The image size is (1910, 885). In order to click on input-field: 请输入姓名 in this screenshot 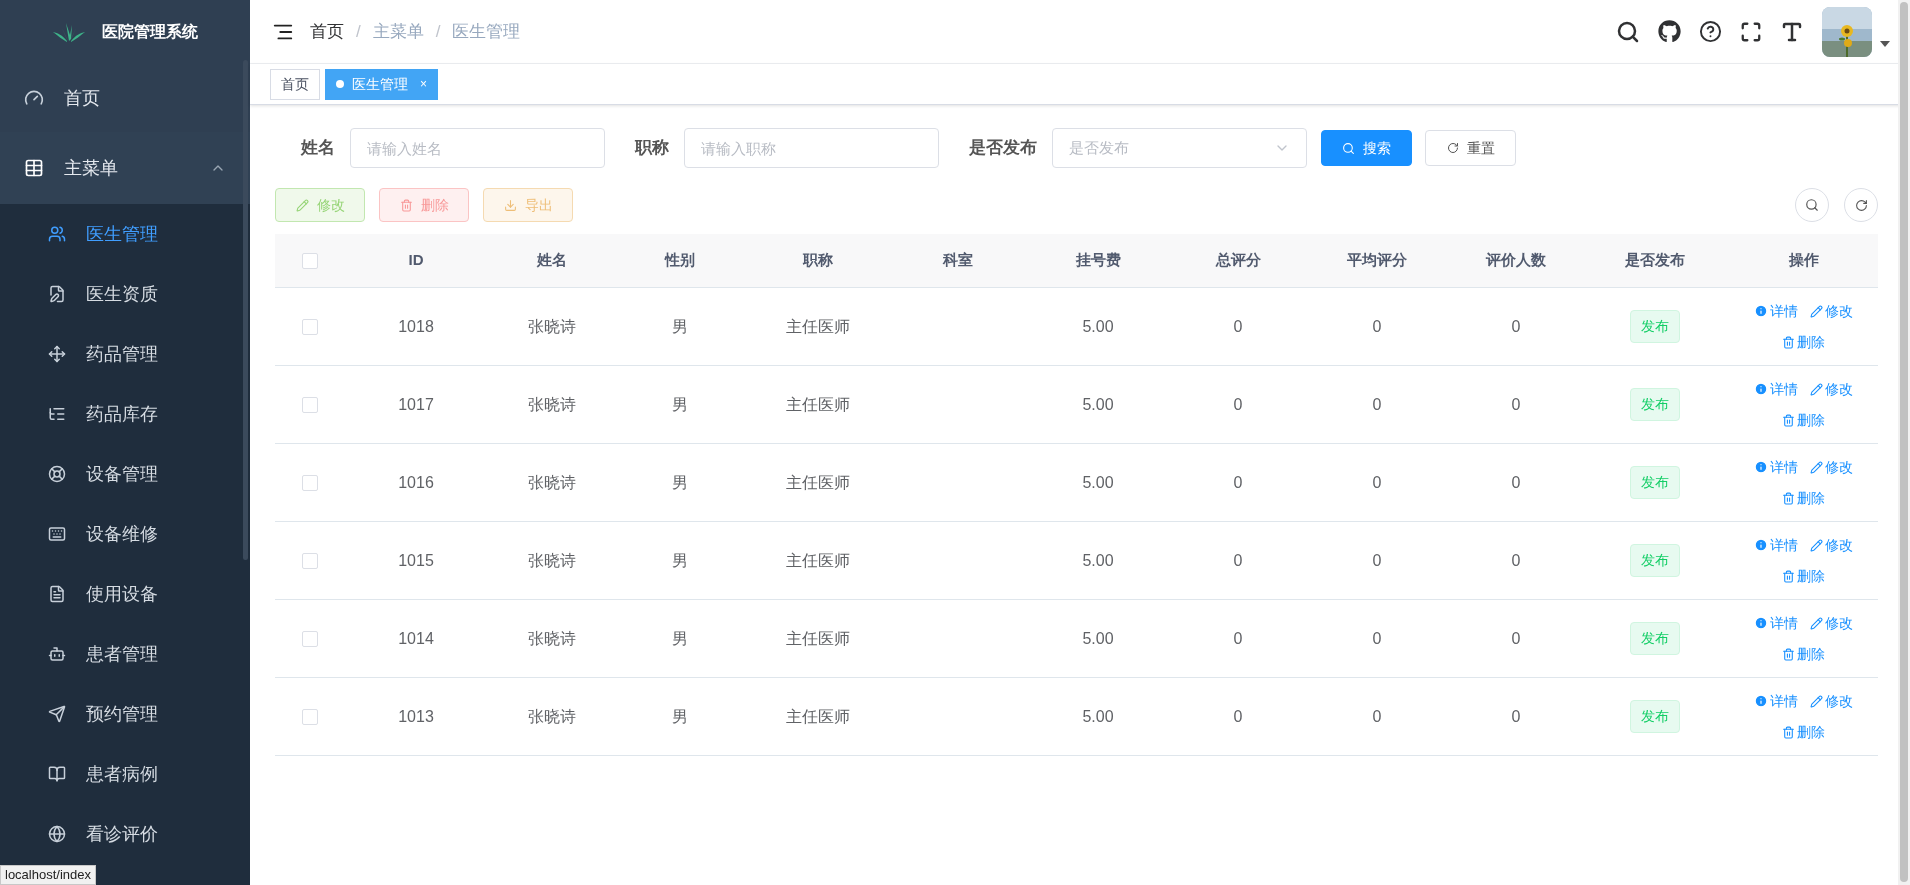, I will do `click(477, 148)`.